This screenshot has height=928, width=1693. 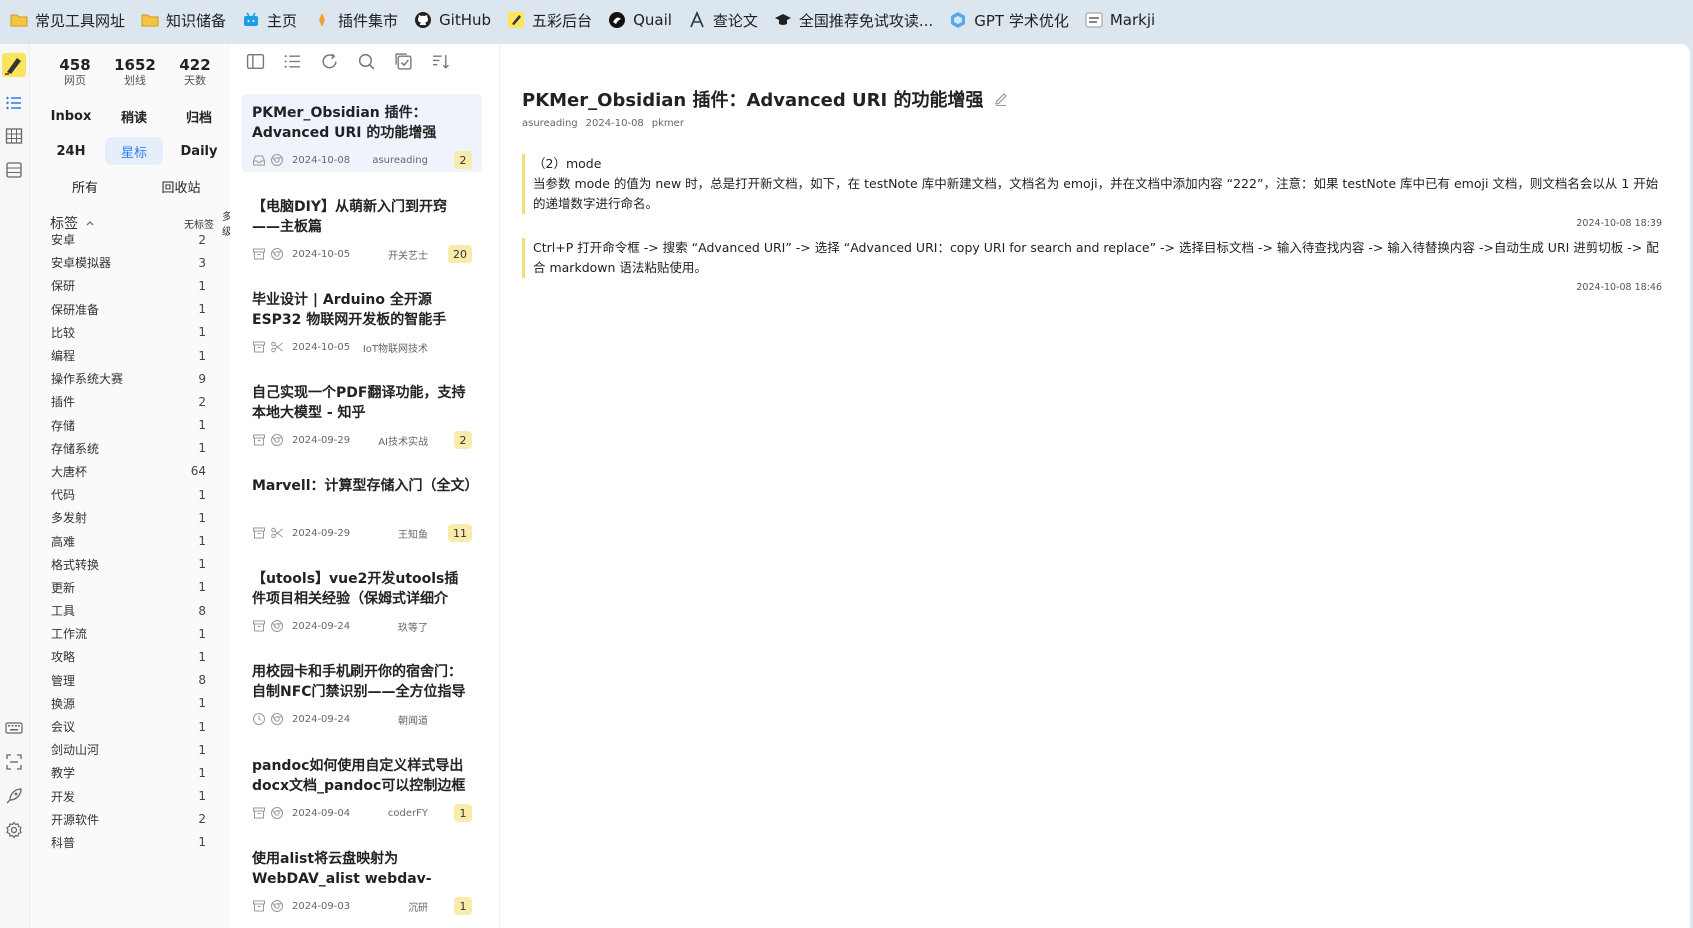 What do you see at coordinates (130, 772) in the screenshot?
I see `tag-item: 教学 1` at bounding box center [130, 772].